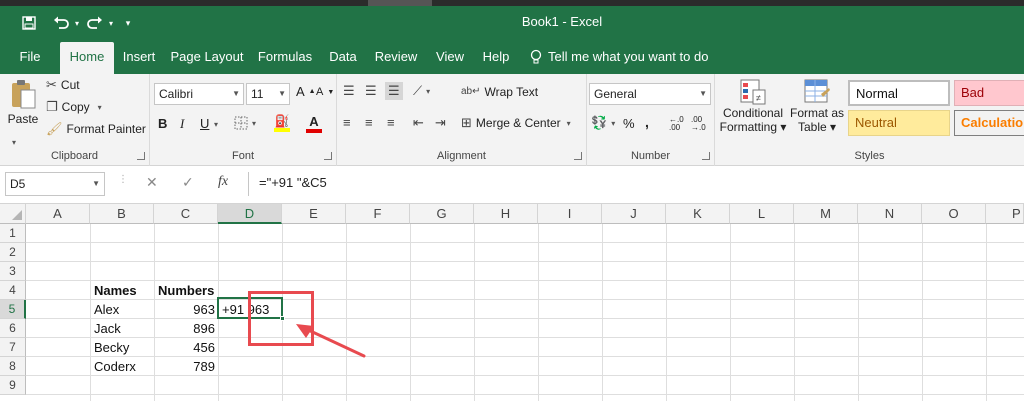 The height and width of the screenshot is (401, 1024). What do you see at coordinates (328, 156) in the screenshot?
I see `font-launcher-icon` at bounding box center [328, 156].